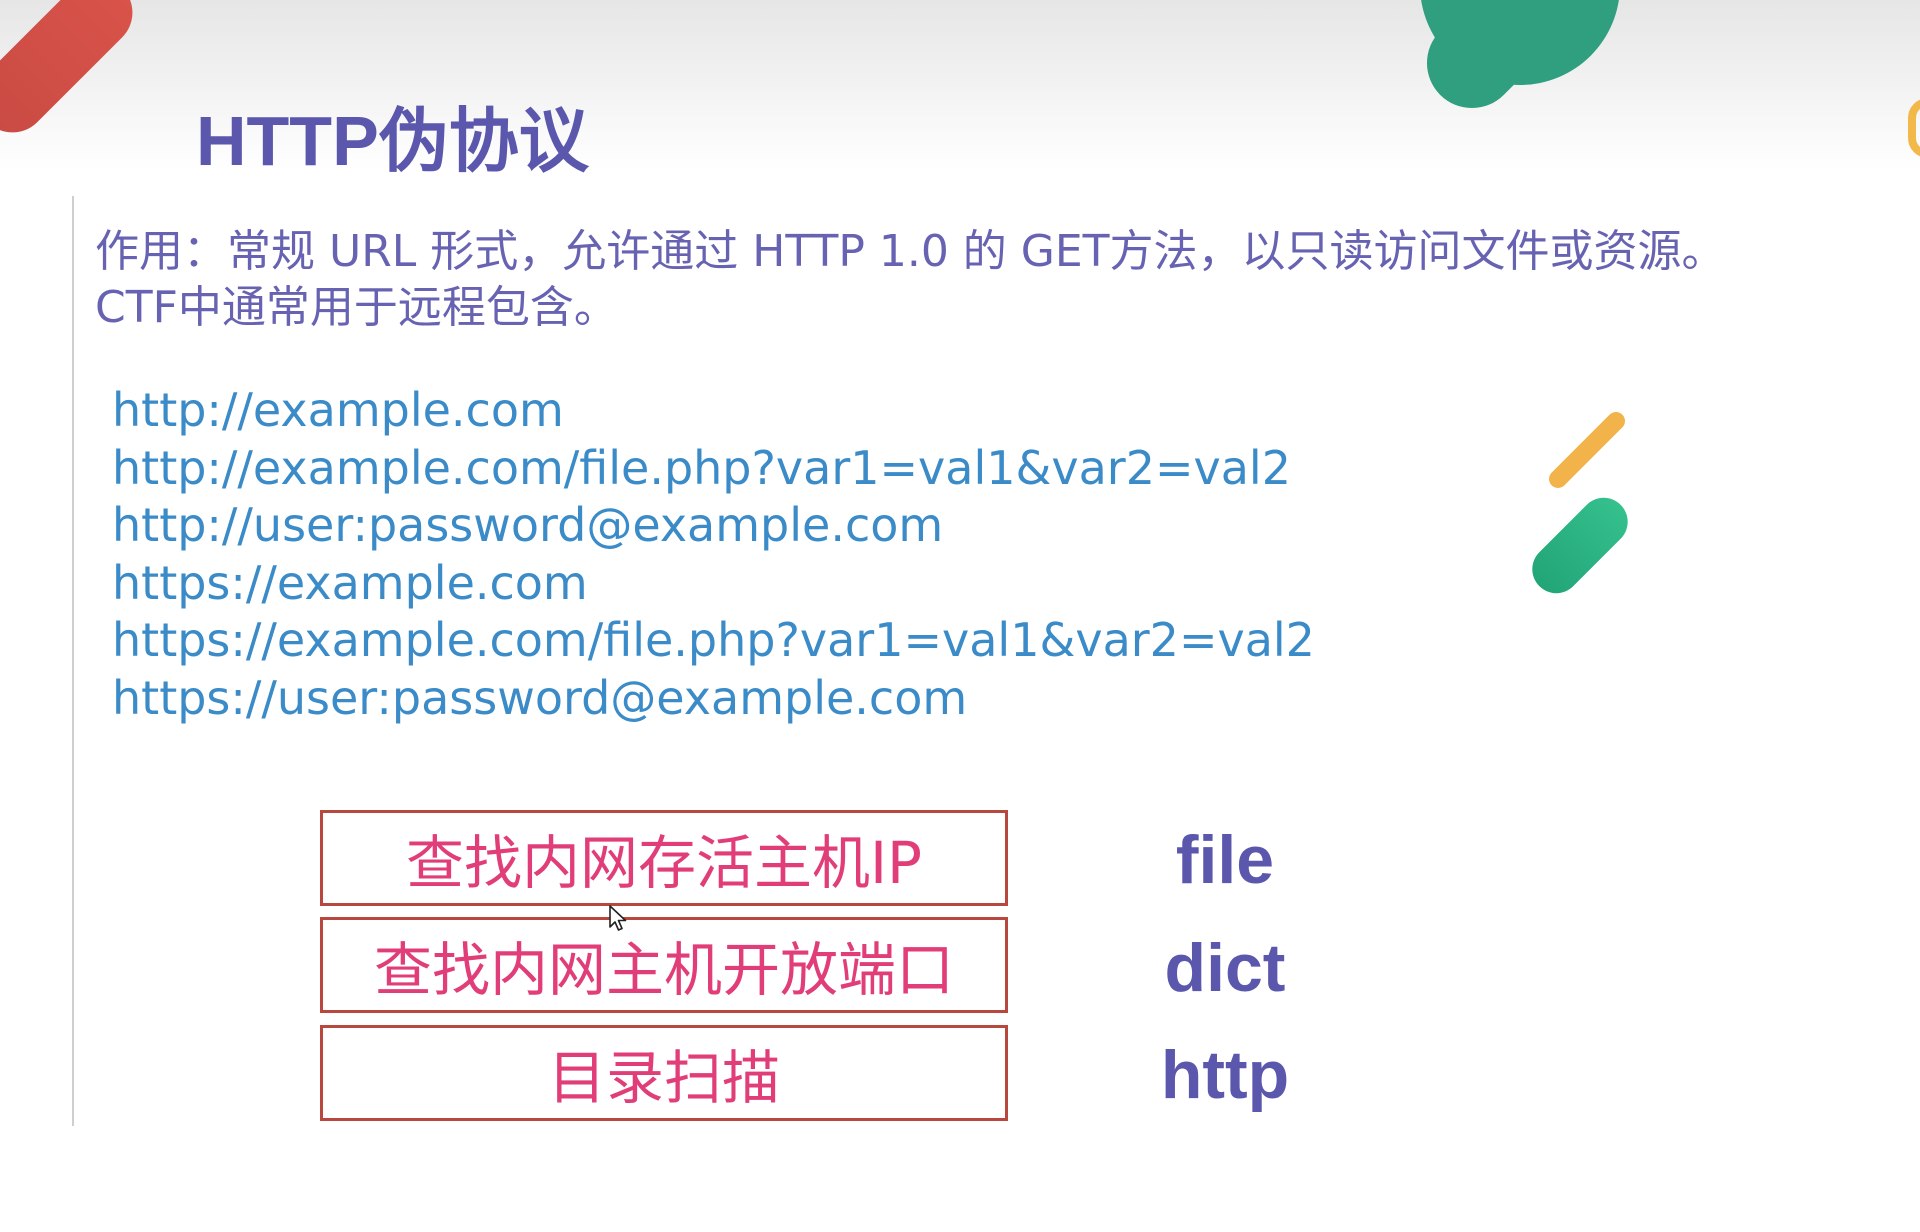 Image resolution: width=1920 pixels, height=1232 pixels. Describe the element at coordinates (338, 410) in the screenshot. I see `url-example: http://example.com` at that location.